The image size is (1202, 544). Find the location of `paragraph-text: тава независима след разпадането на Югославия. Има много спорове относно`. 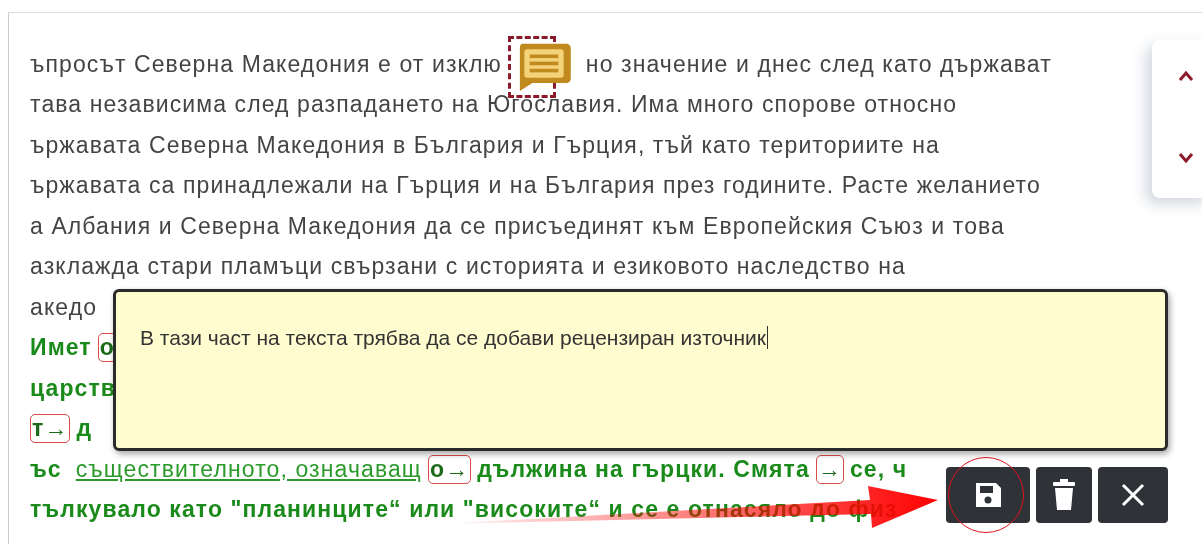

paragraph-text: тава независима след разпадането на Югославия. Има много спорове относно is located at coordinates (494, 105).